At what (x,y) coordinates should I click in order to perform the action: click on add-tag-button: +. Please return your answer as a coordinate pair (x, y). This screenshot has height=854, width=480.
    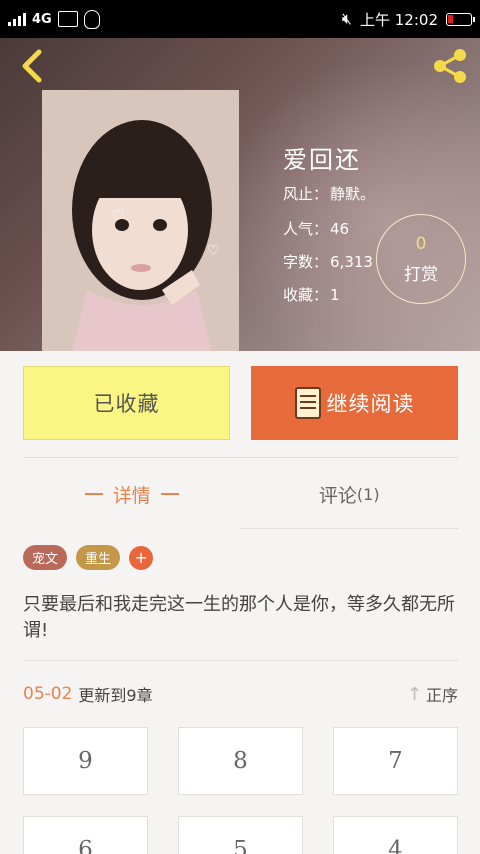
    Looking at the image, I should click on (141, 557).